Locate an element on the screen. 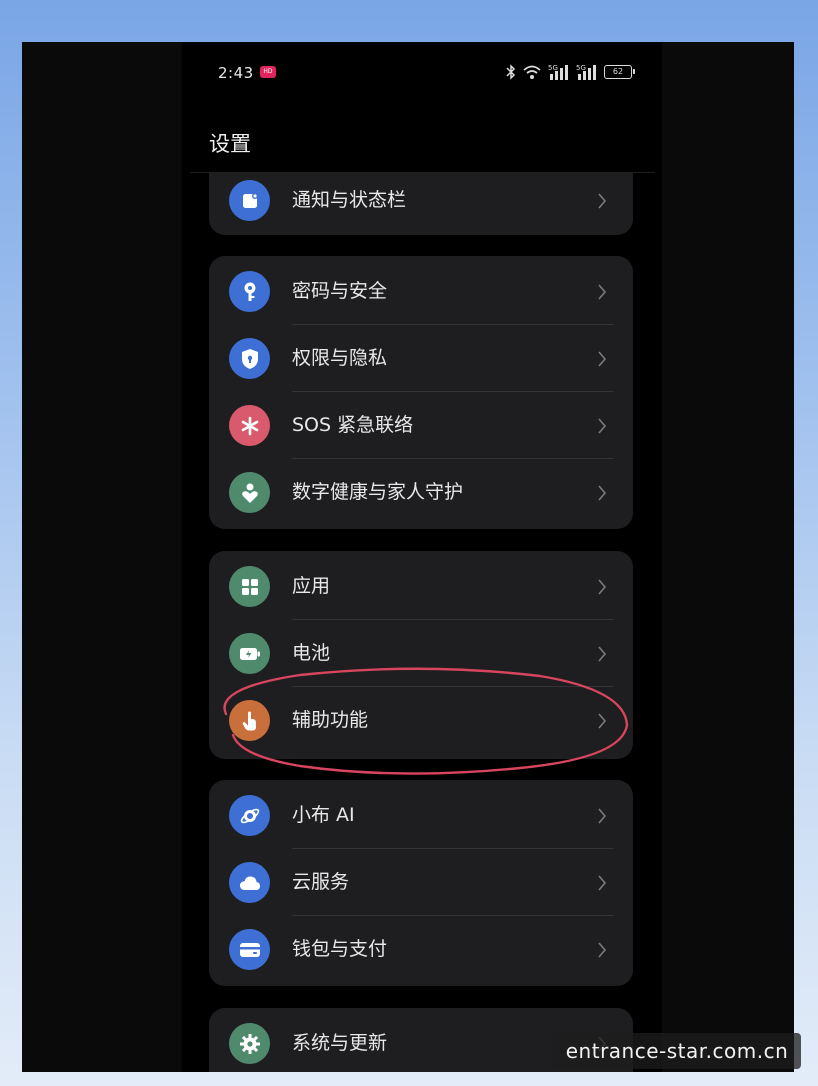 The image size is (818, 1086). status-bar: 2:43 HD 5G 5G 62 is located at coordinates (422, 72).